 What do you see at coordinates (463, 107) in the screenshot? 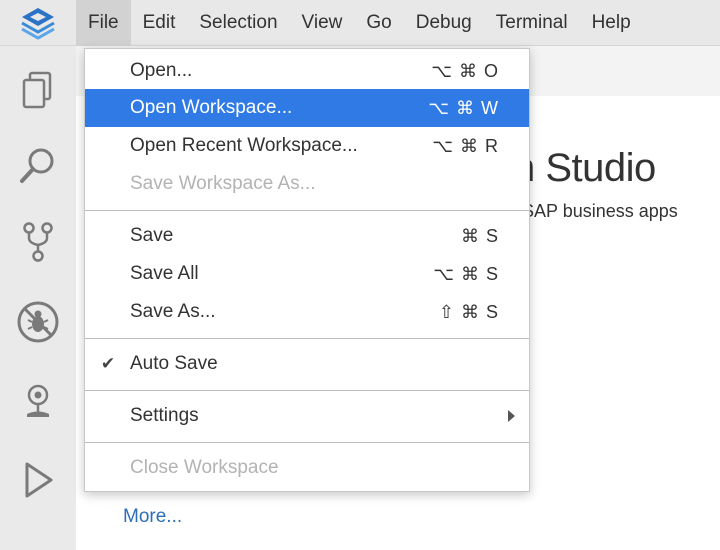
I see `shortcut-label: ⌥ ⌘ W` at bounding box center [463, 107].